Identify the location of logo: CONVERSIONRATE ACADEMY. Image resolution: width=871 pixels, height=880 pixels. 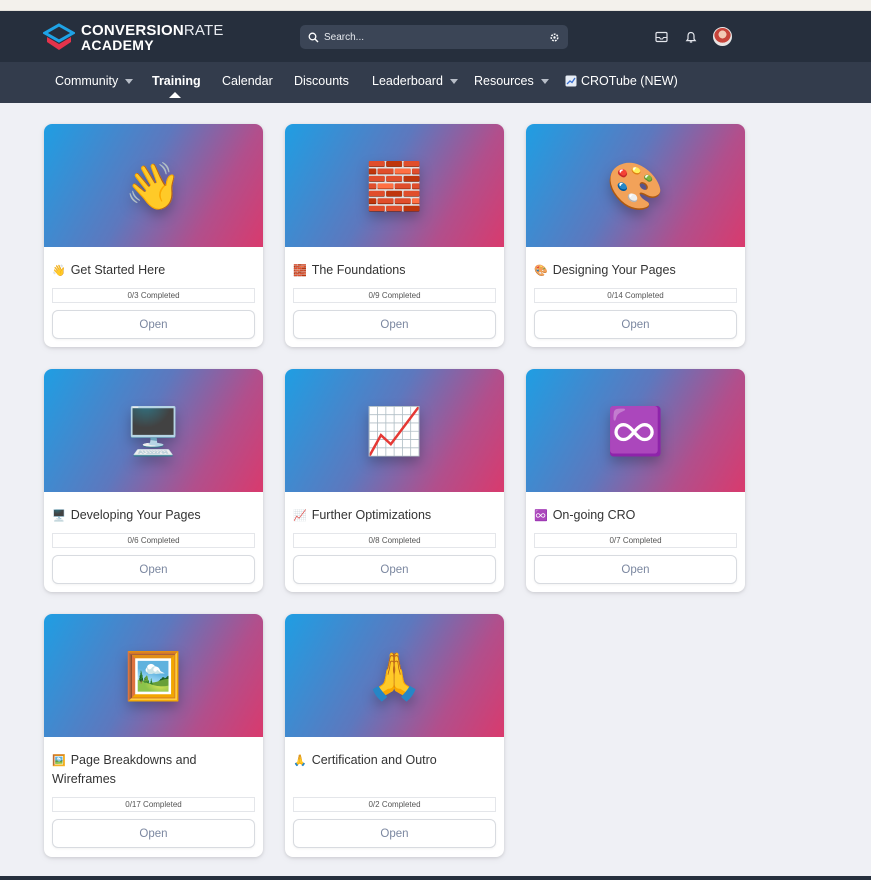
(133, 38).